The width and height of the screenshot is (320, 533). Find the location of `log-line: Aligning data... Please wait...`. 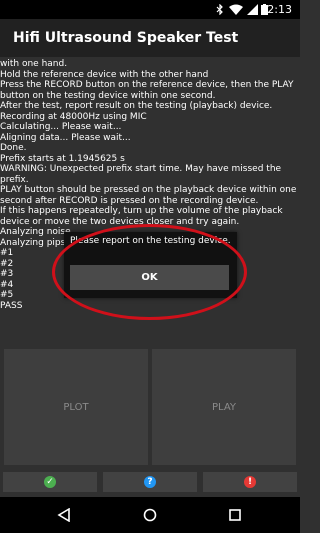

log-line: Aligning data... Please wait... is located at coordinates (65, 137).